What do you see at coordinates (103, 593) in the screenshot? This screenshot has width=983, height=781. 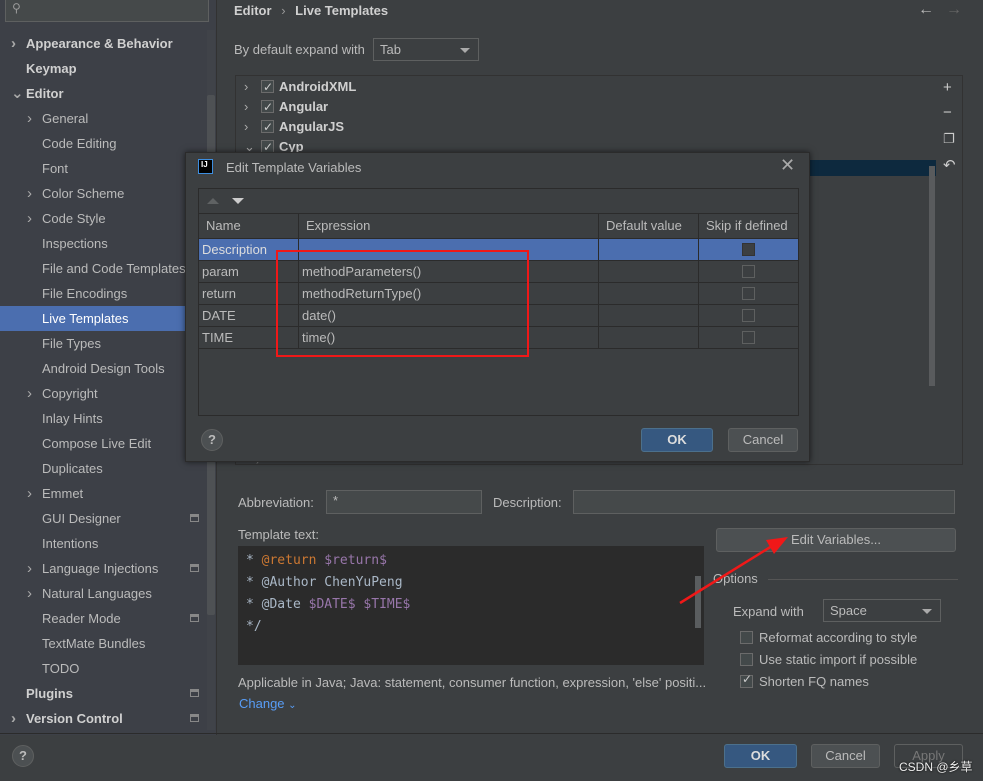 I see `sidebar-item-natural-languages: › Natural Languages` at bounding box center [103, 593].